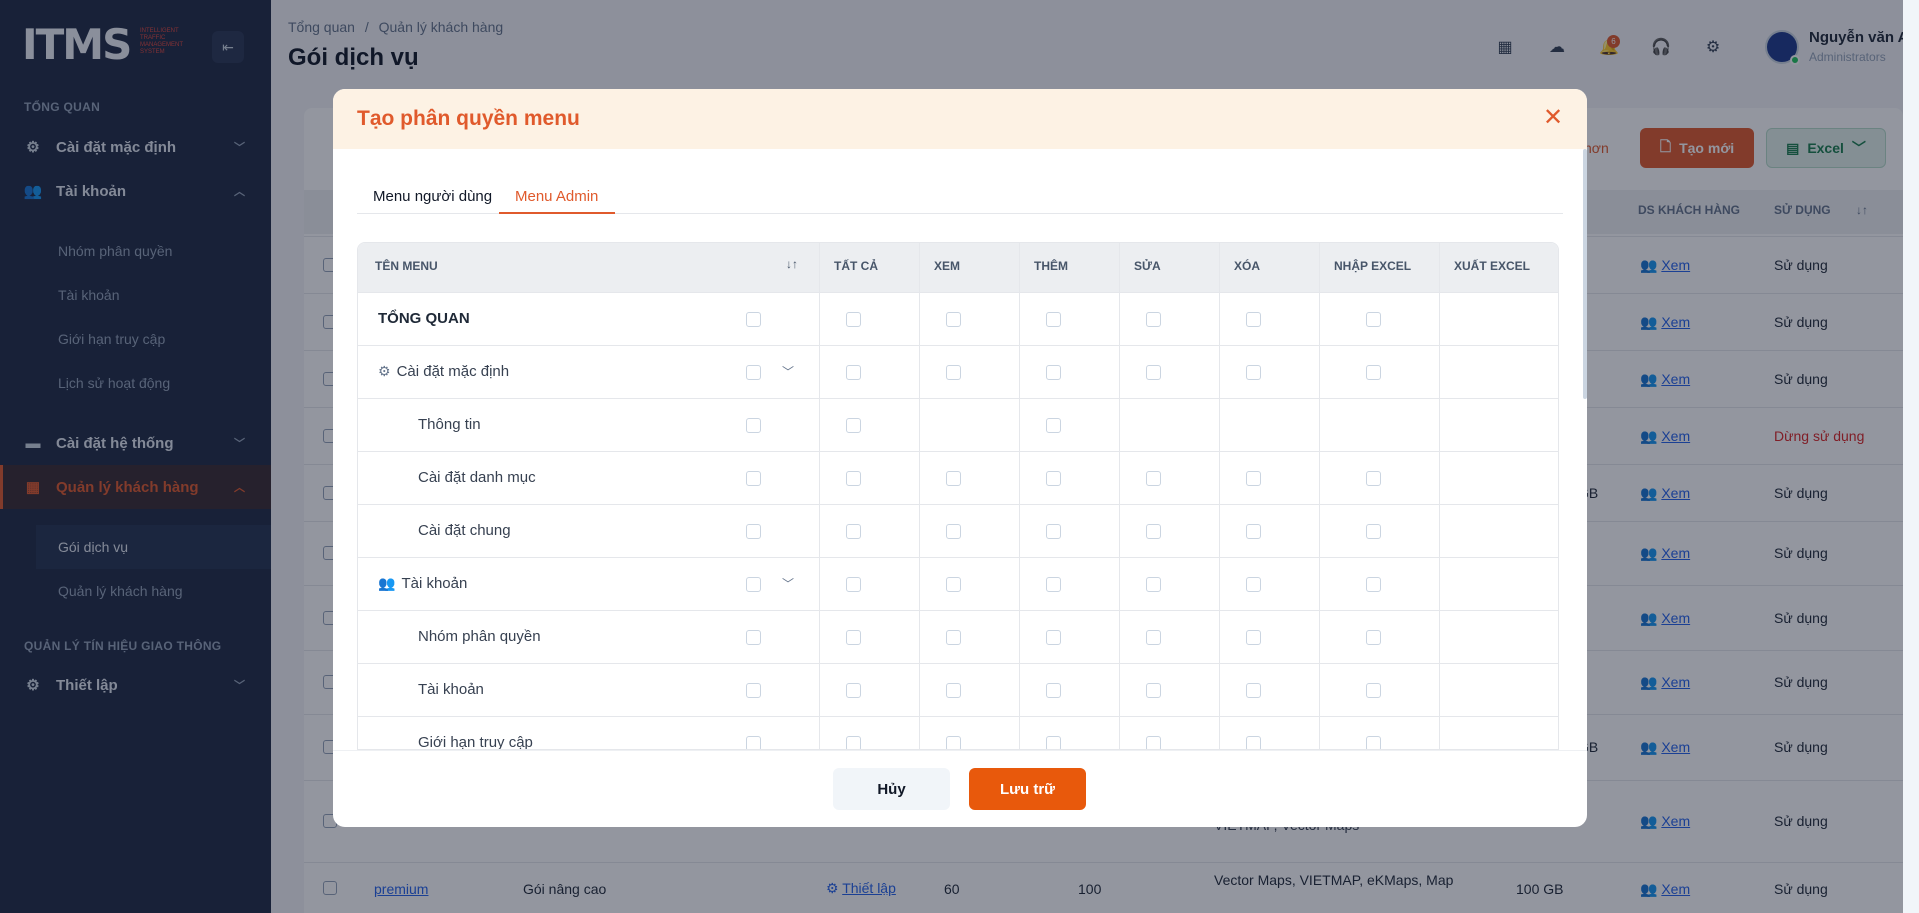 The height and width of the screenshot is (913, 1919). I want to click on permission-menu-label: Cài đặt chung, so click(464, 530).